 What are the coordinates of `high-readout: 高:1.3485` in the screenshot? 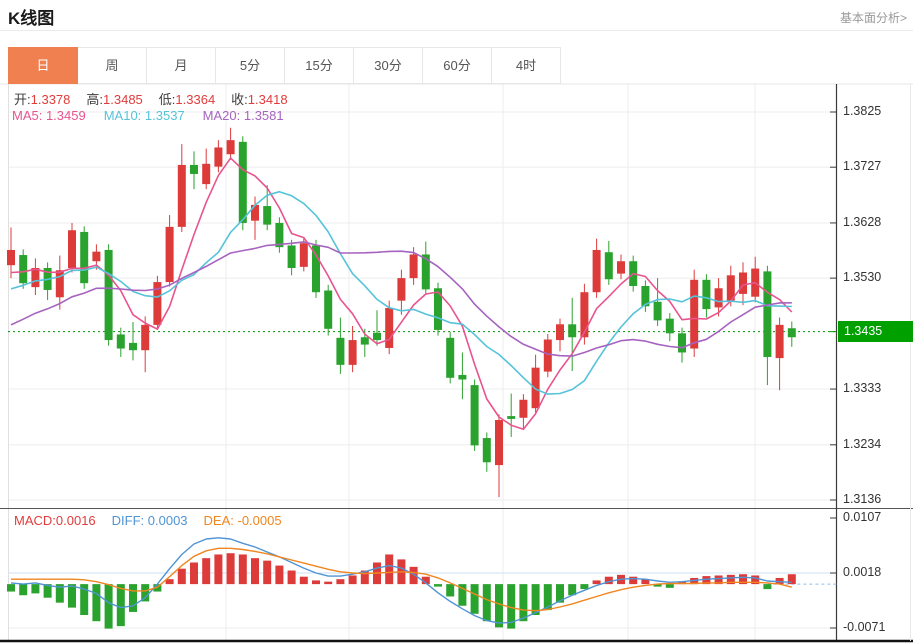 It's located at (114, 98).